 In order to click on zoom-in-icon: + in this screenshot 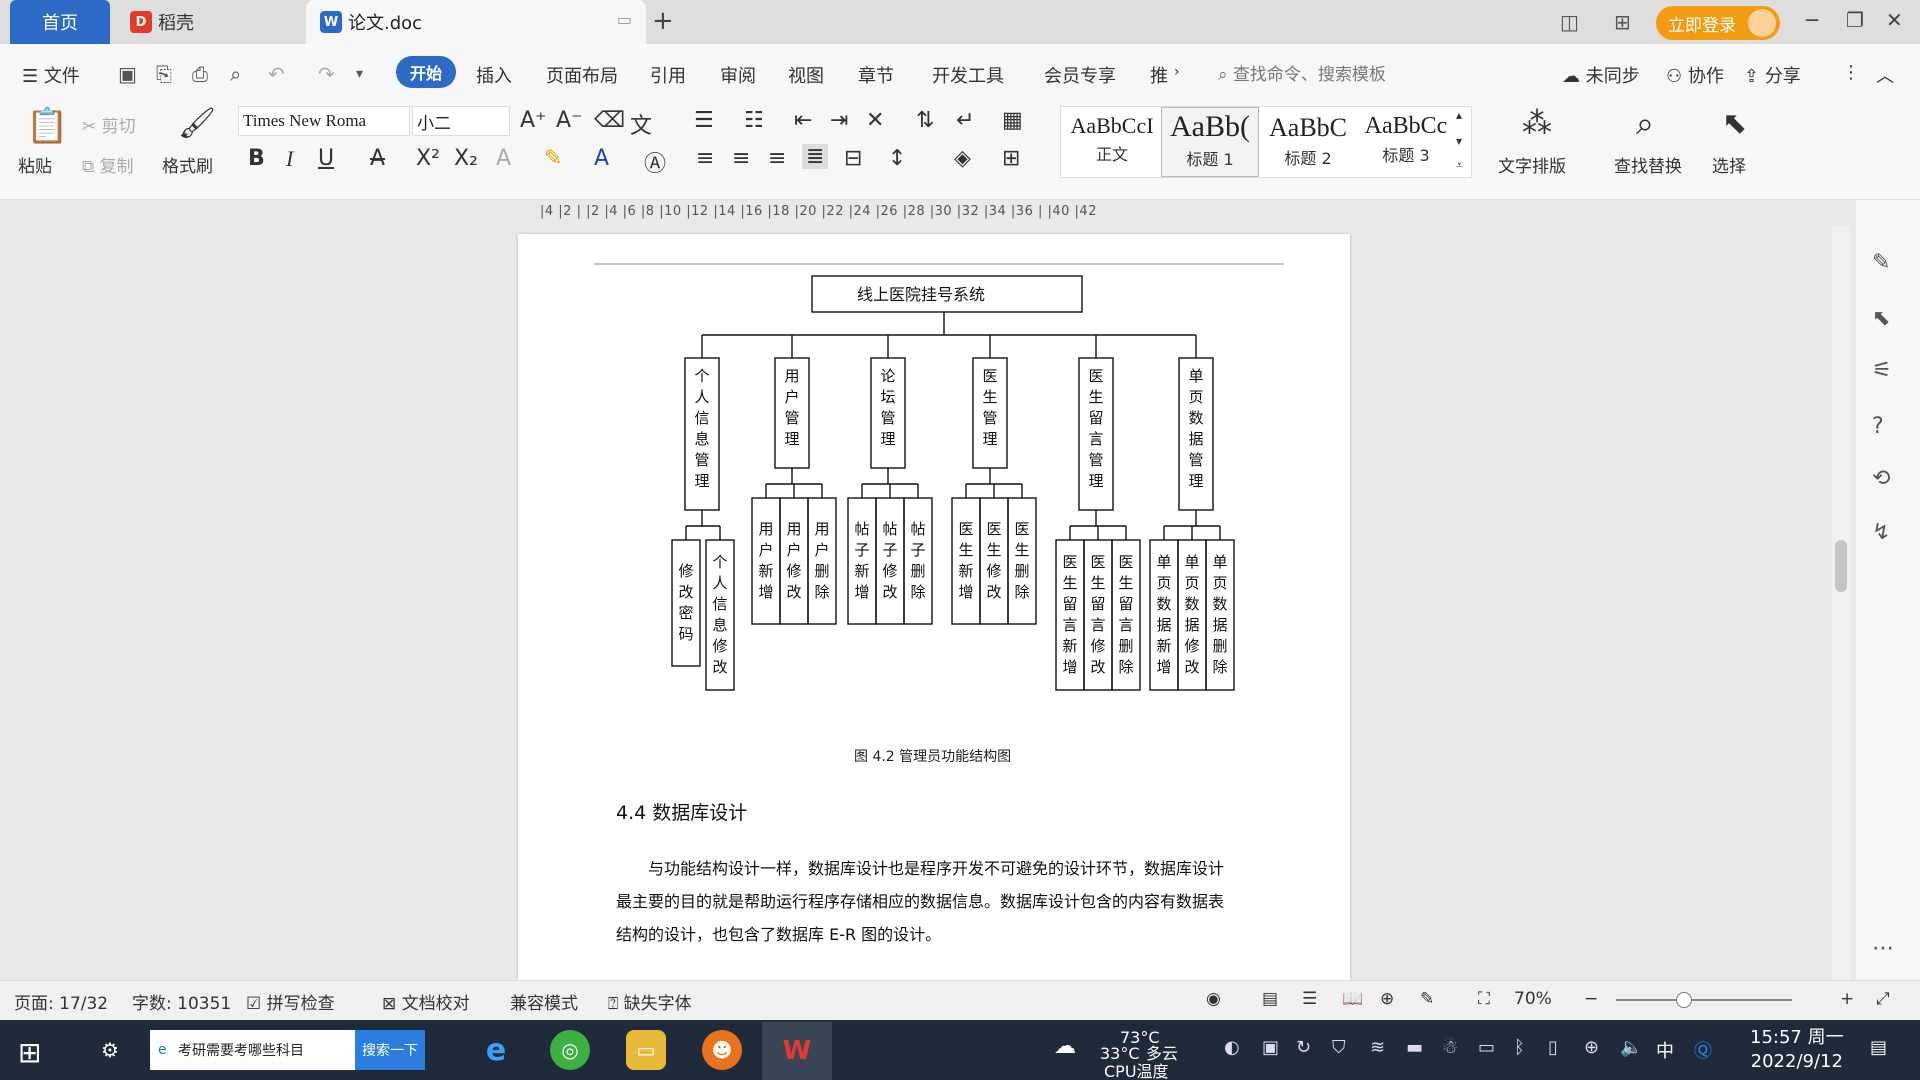, I will do `click(1847, 999)`.